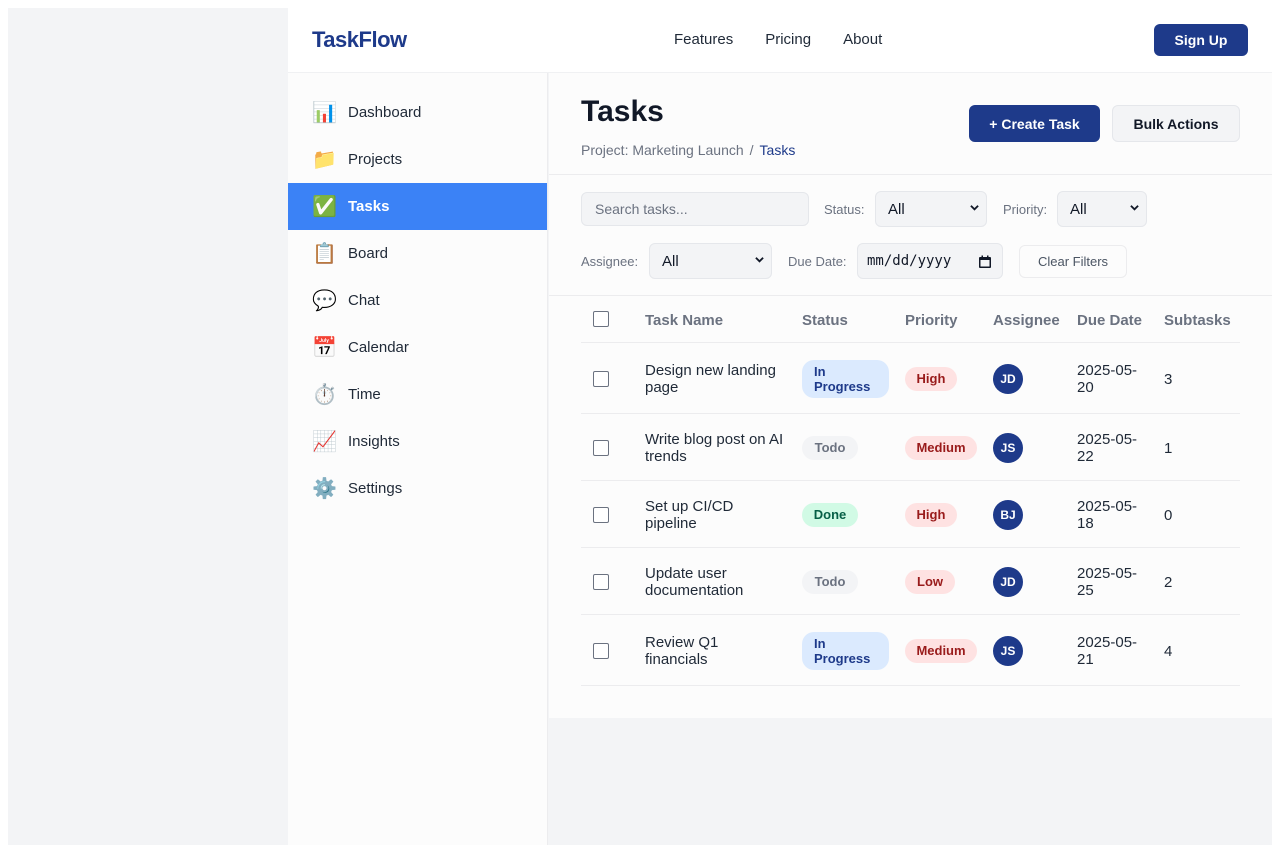 The height and width of the screenshot is (853, 1280). Describe the element at coordinates (825, 320) in the screenshot. I see `column-header-status: Status` at that location.